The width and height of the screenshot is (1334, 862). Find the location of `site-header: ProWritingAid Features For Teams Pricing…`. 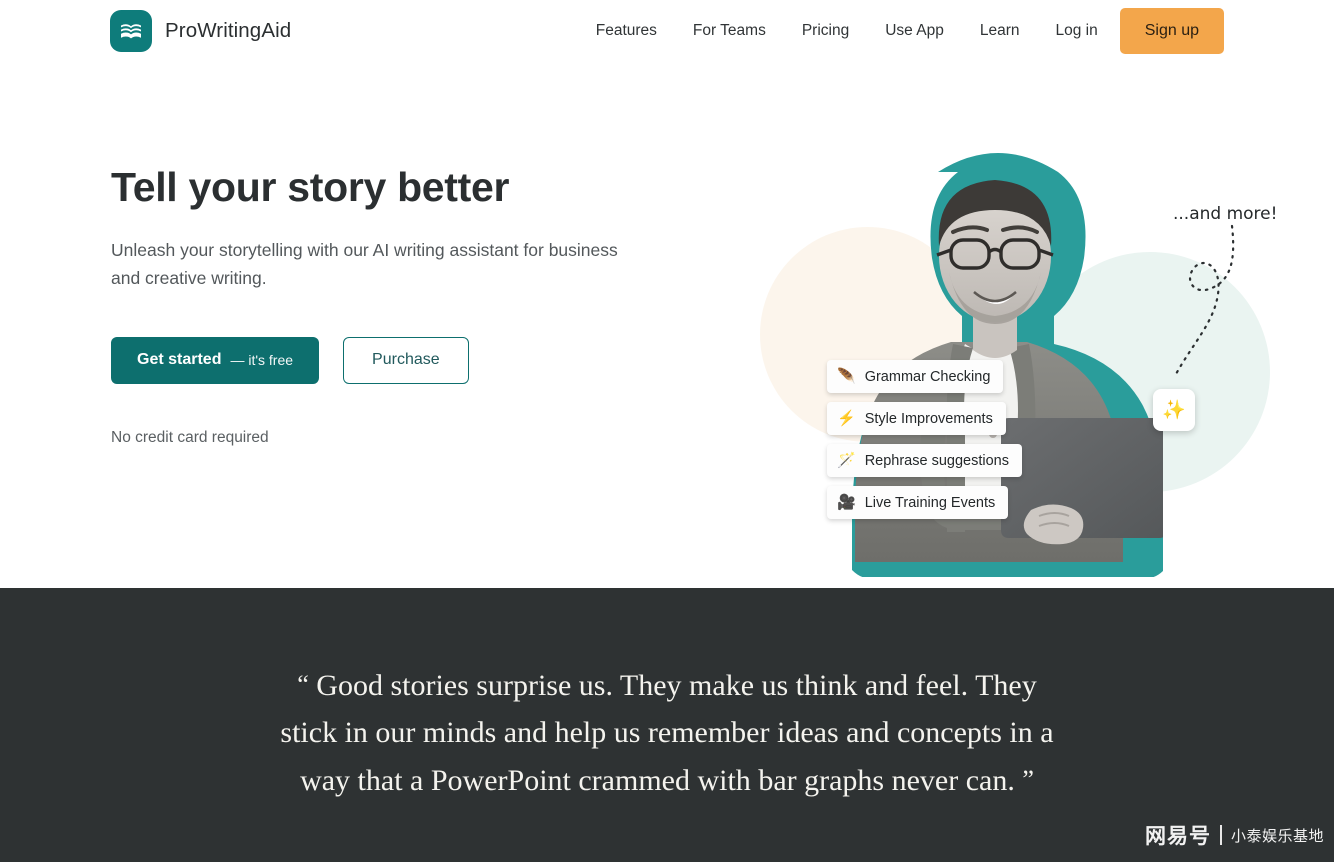

site-header: ProWritingAid Features For Teams Pricing… is located at coordinates (667, 31).